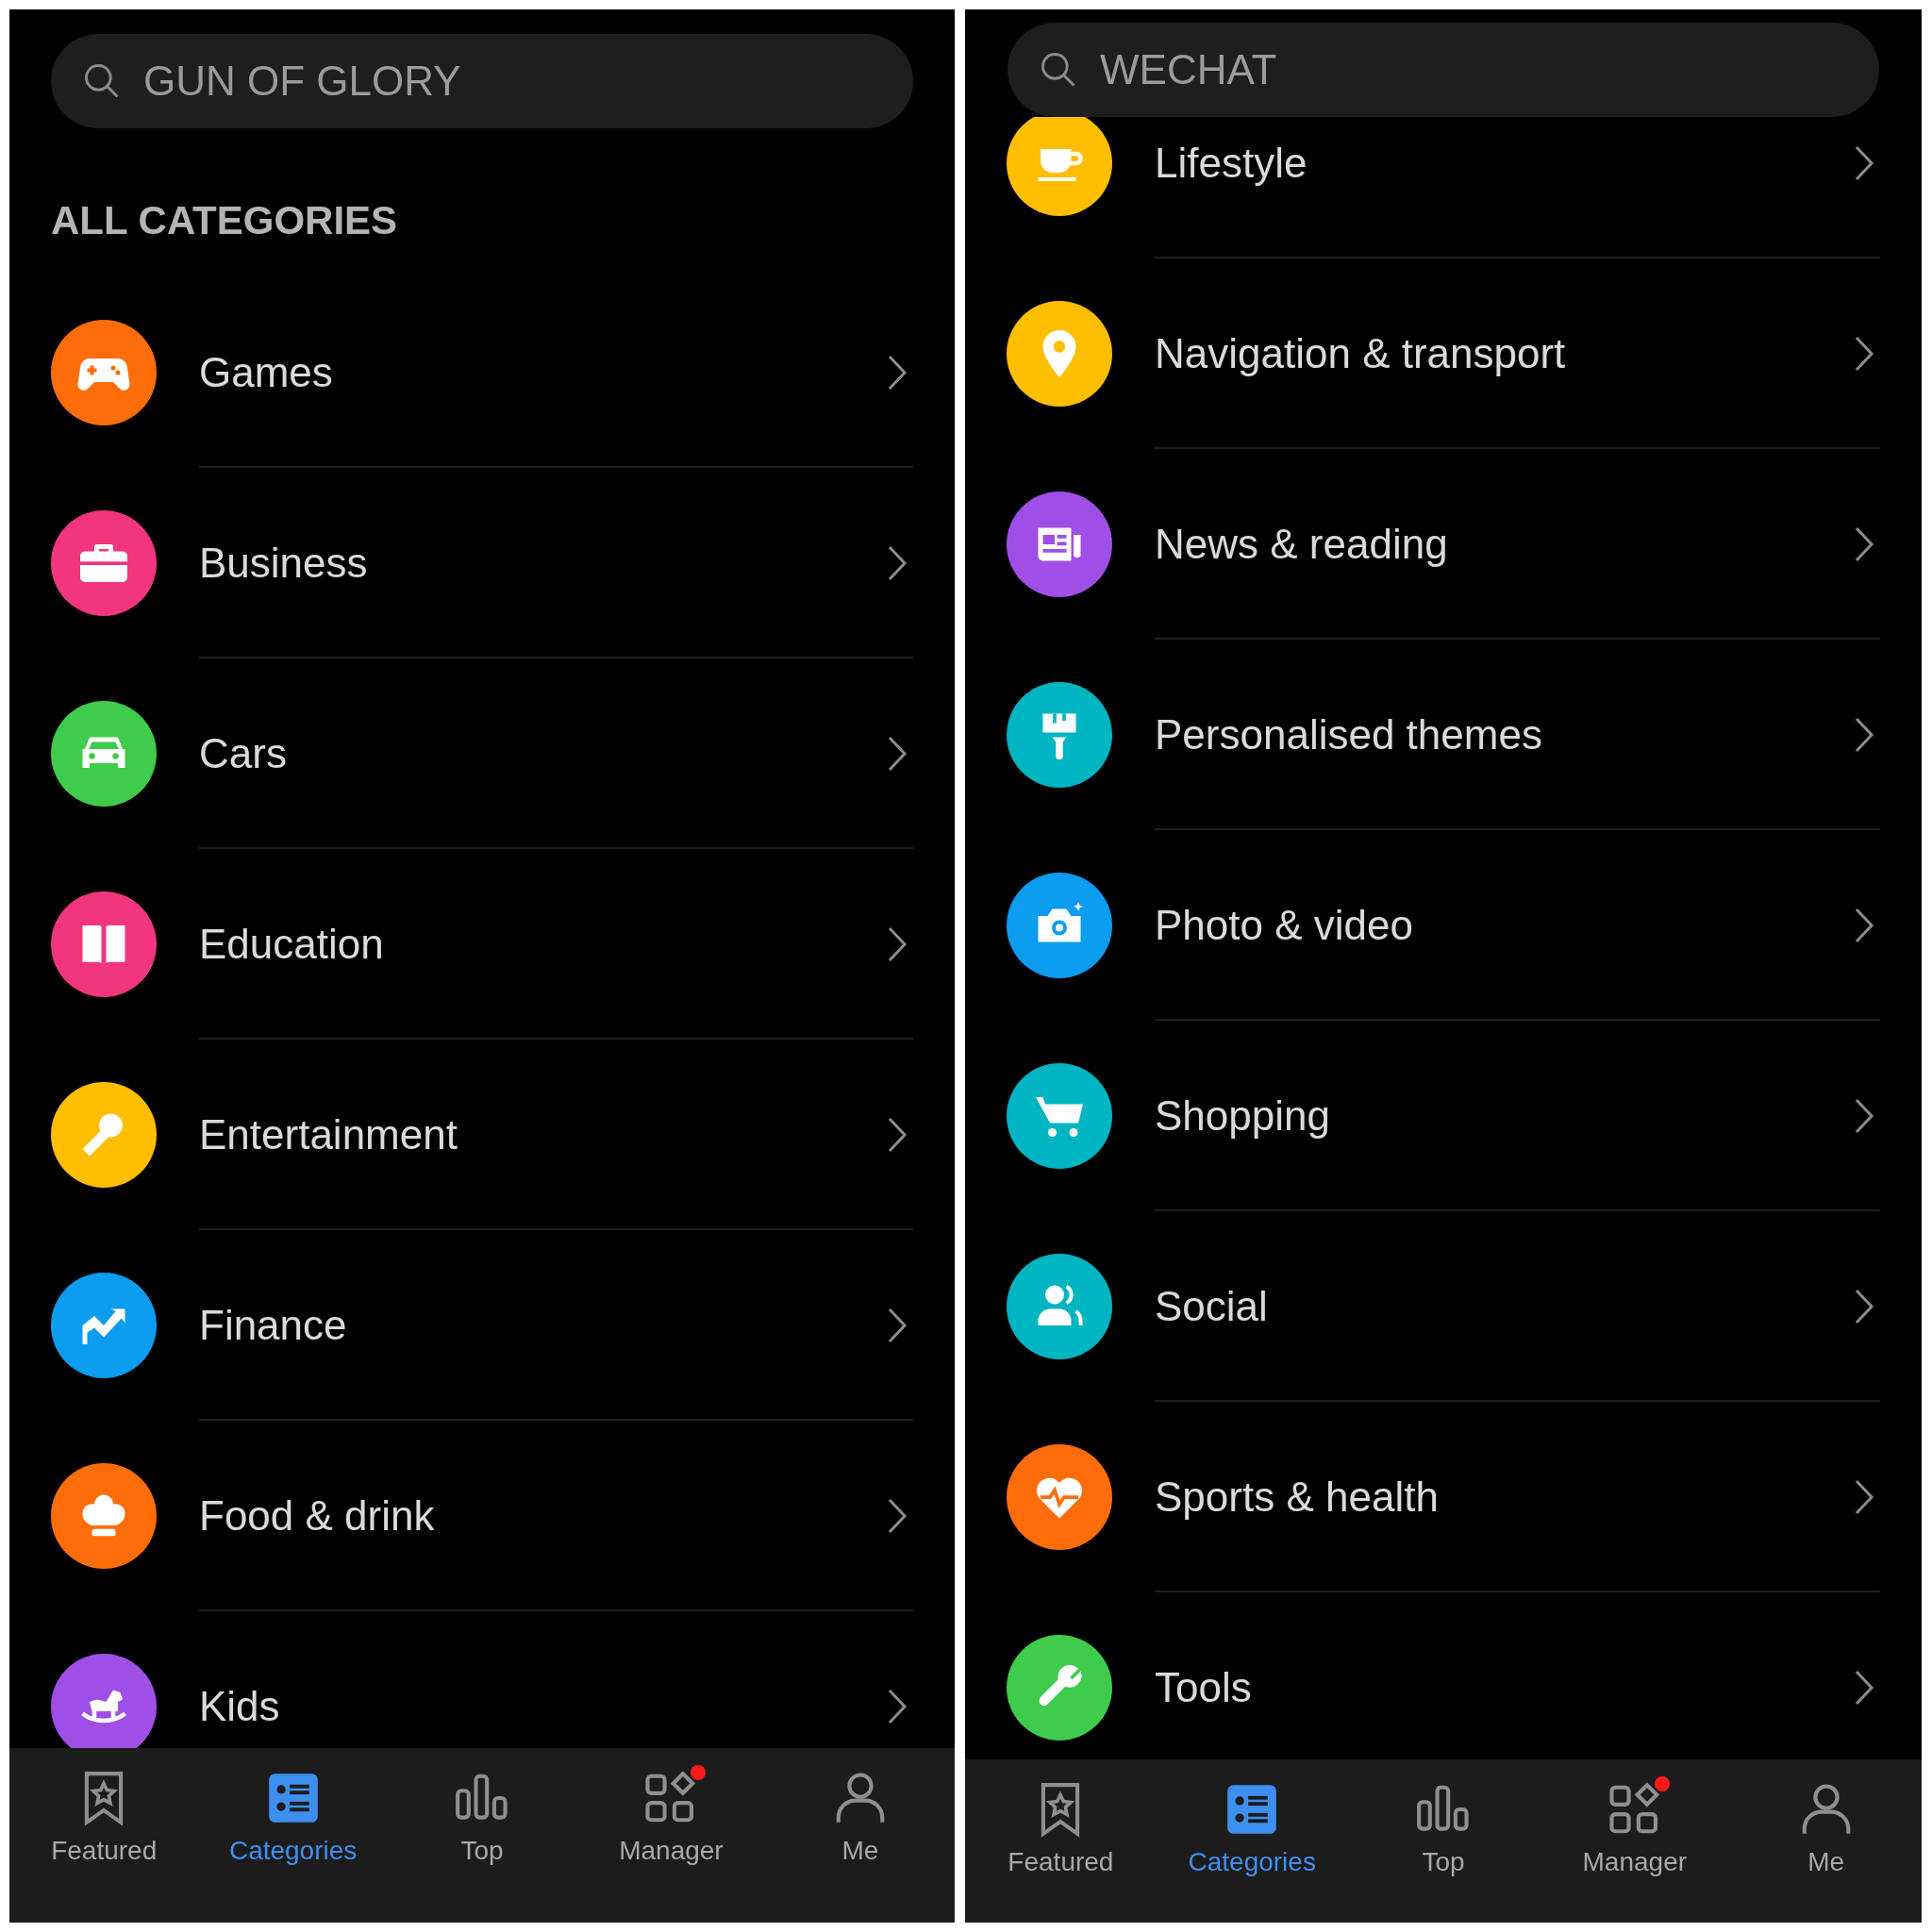  What do you see at coordinates (1444, 1307) in the screenshot?
I see `category-item: Social` at bounding box center [1444, 1307].